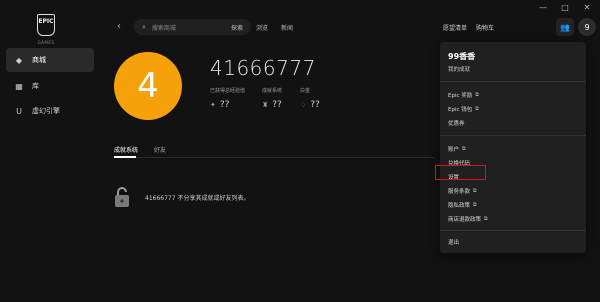  I want to click on profile-username: 41666777, so click(263, 68).